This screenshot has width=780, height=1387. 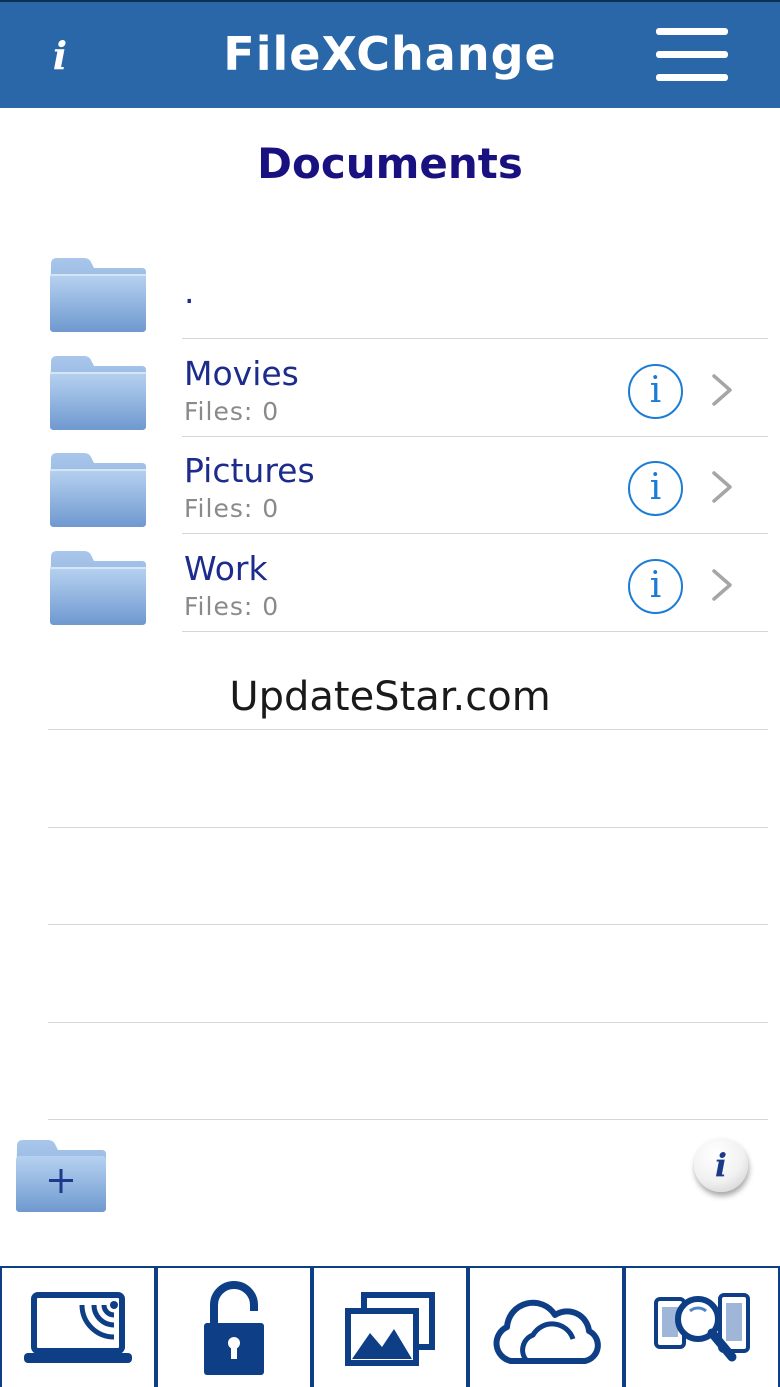 I want to click on bottom-tab-bar, so click(x=390, y=1326).